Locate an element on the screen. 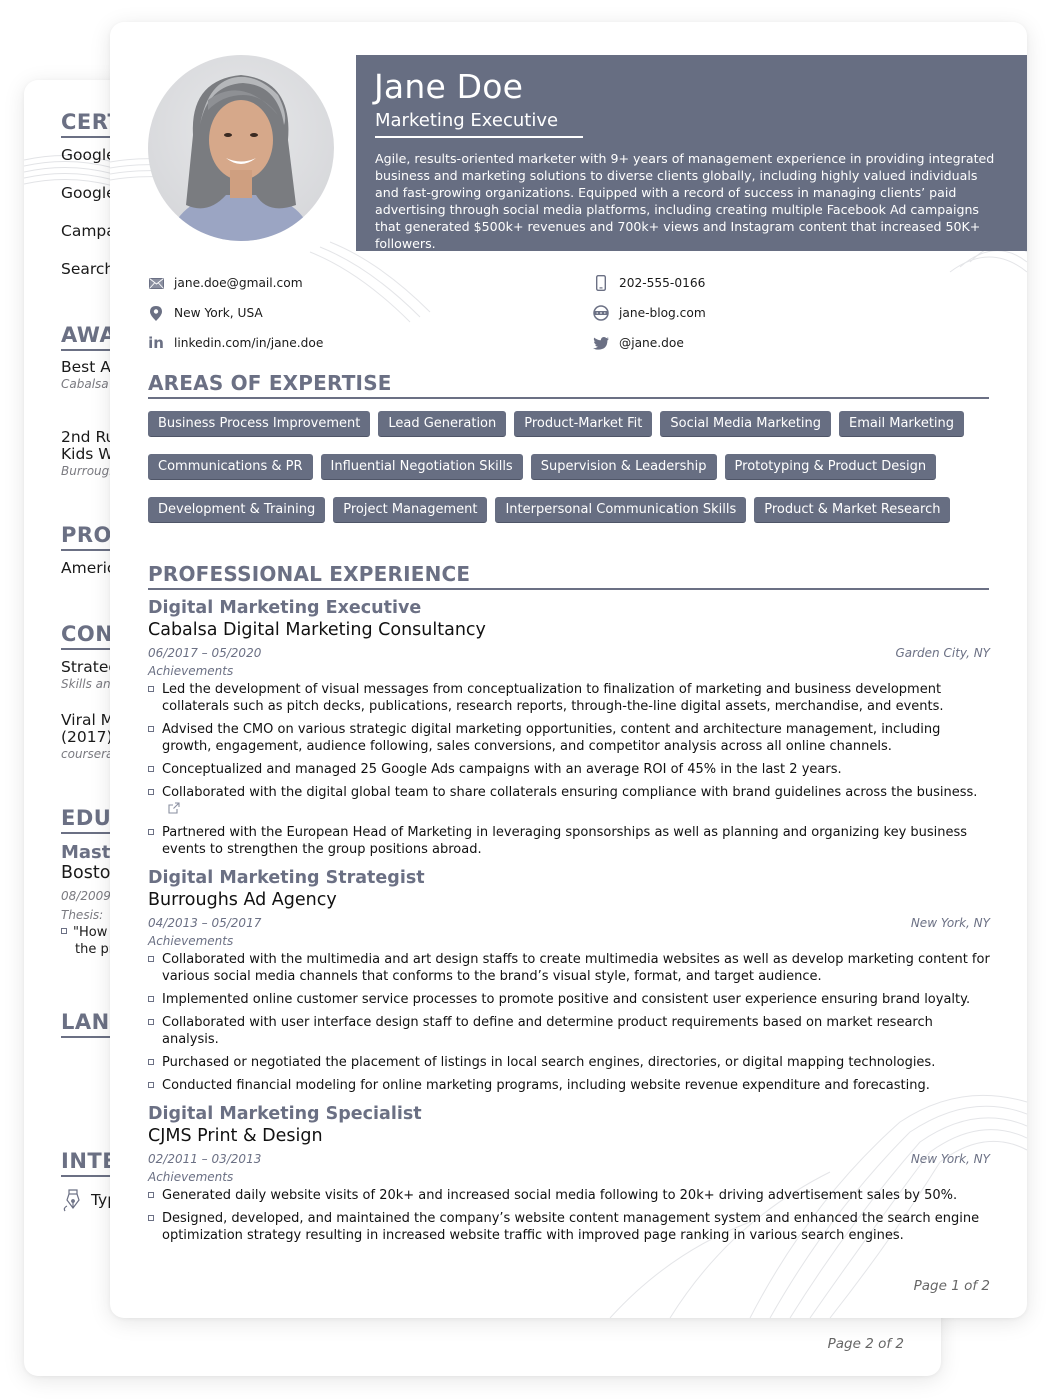 The width and height of the screenshot is (1050, 1400). job-company: Burroughs Ad Agency is located at coordinates (242, 900).